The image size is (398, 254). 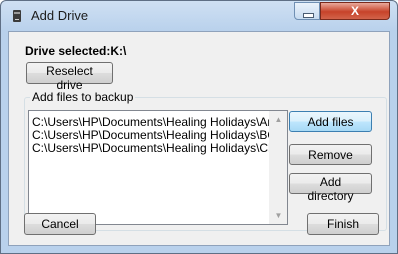 What do you see at coordinates (278, 167) in the screenshot?
I see `file-list-scrollbar: ▲ ▼` at bounding box center [278, 167].